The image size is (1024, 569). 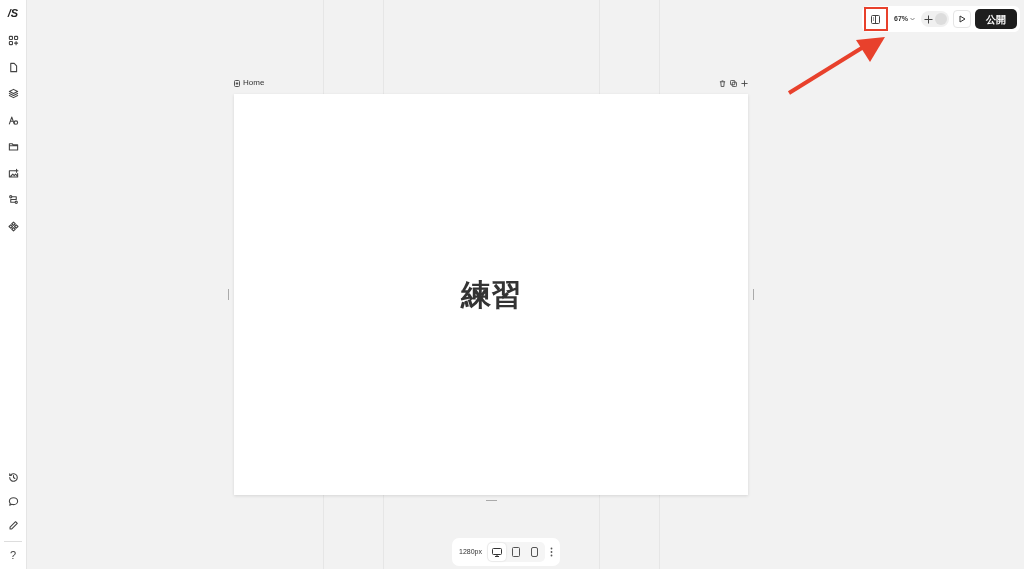 I want to click on duplicate-icon, so click(x=733, y=83).